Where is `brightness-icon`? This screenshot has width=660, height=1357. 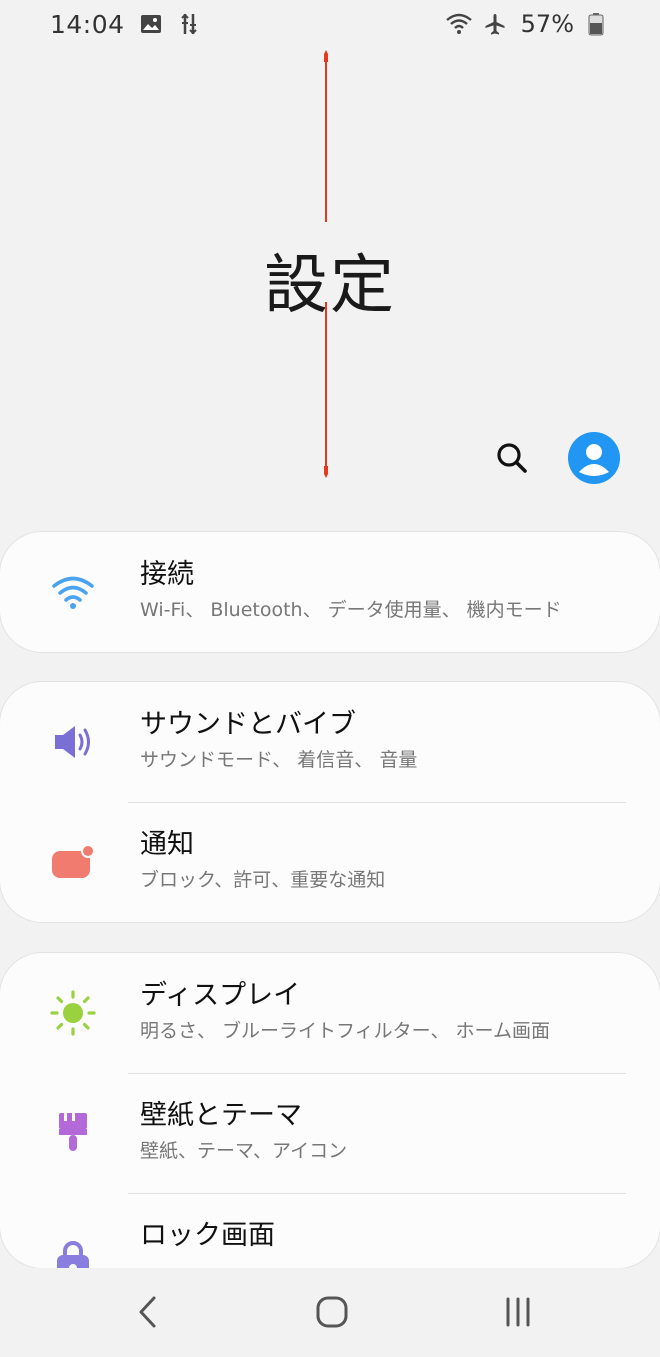 brightness-icon is located at coordinates (73, 1013).